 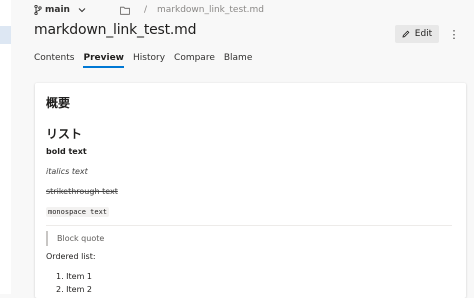 What do you see at coordinates (78, 212) in the screenshot?
I see `preview-monospace-text: monospace text` at bounding box center [78, 212].